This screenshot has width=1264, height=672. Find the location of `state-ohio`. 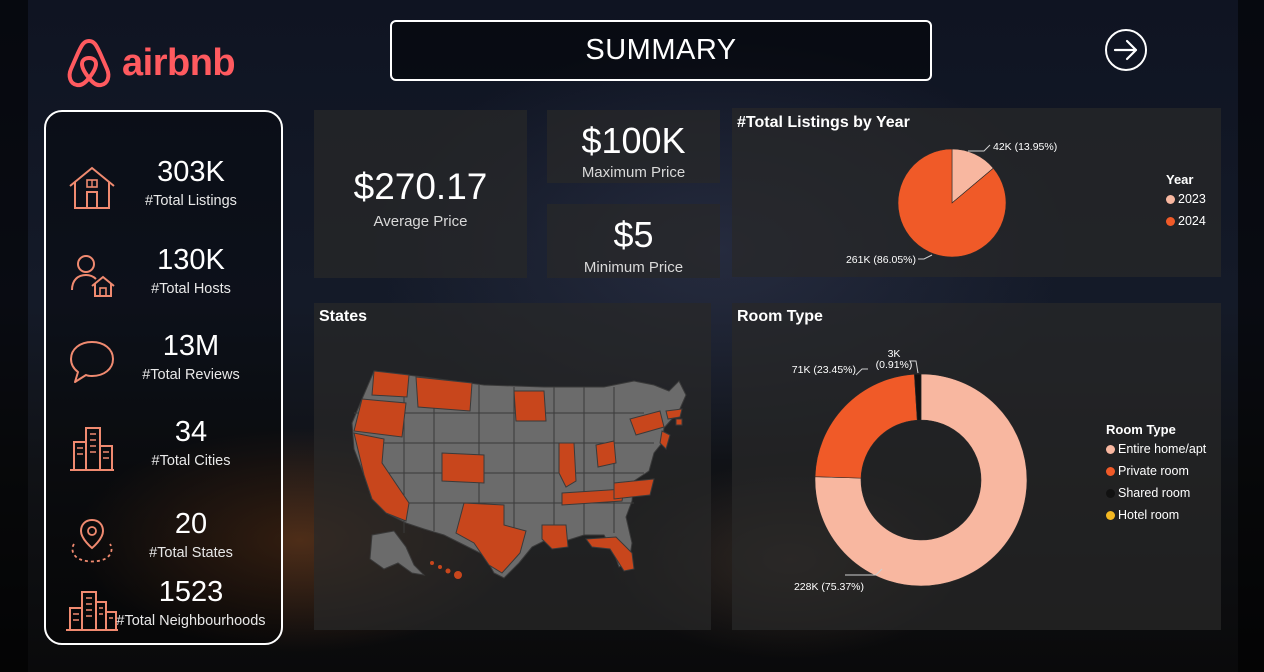

state-ohio is located at coordinates (606, 454).